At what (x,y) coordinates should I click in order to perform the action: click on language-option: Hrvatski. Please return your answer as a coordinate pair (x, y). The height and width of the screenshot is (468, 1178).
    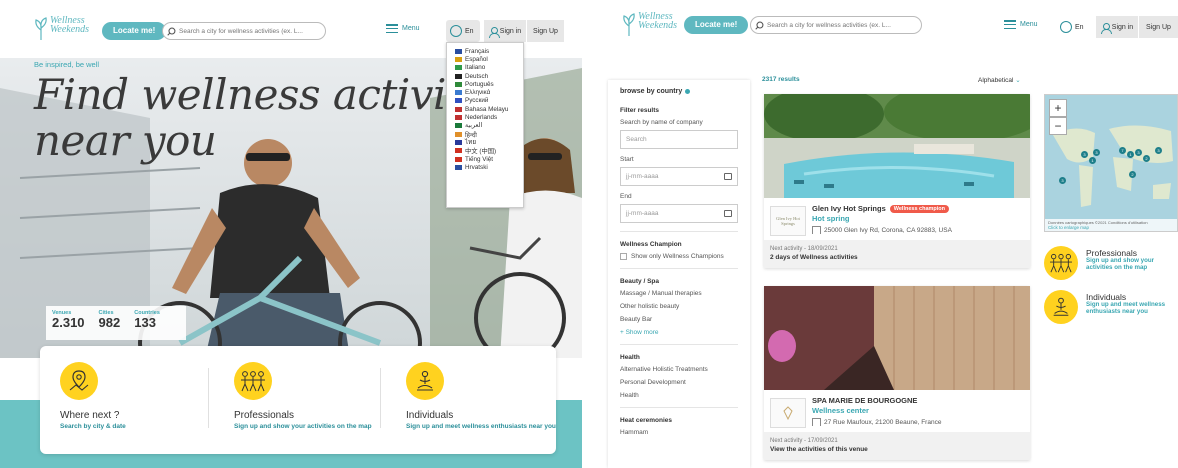
    Looking at the image, I should click on (489, 167).